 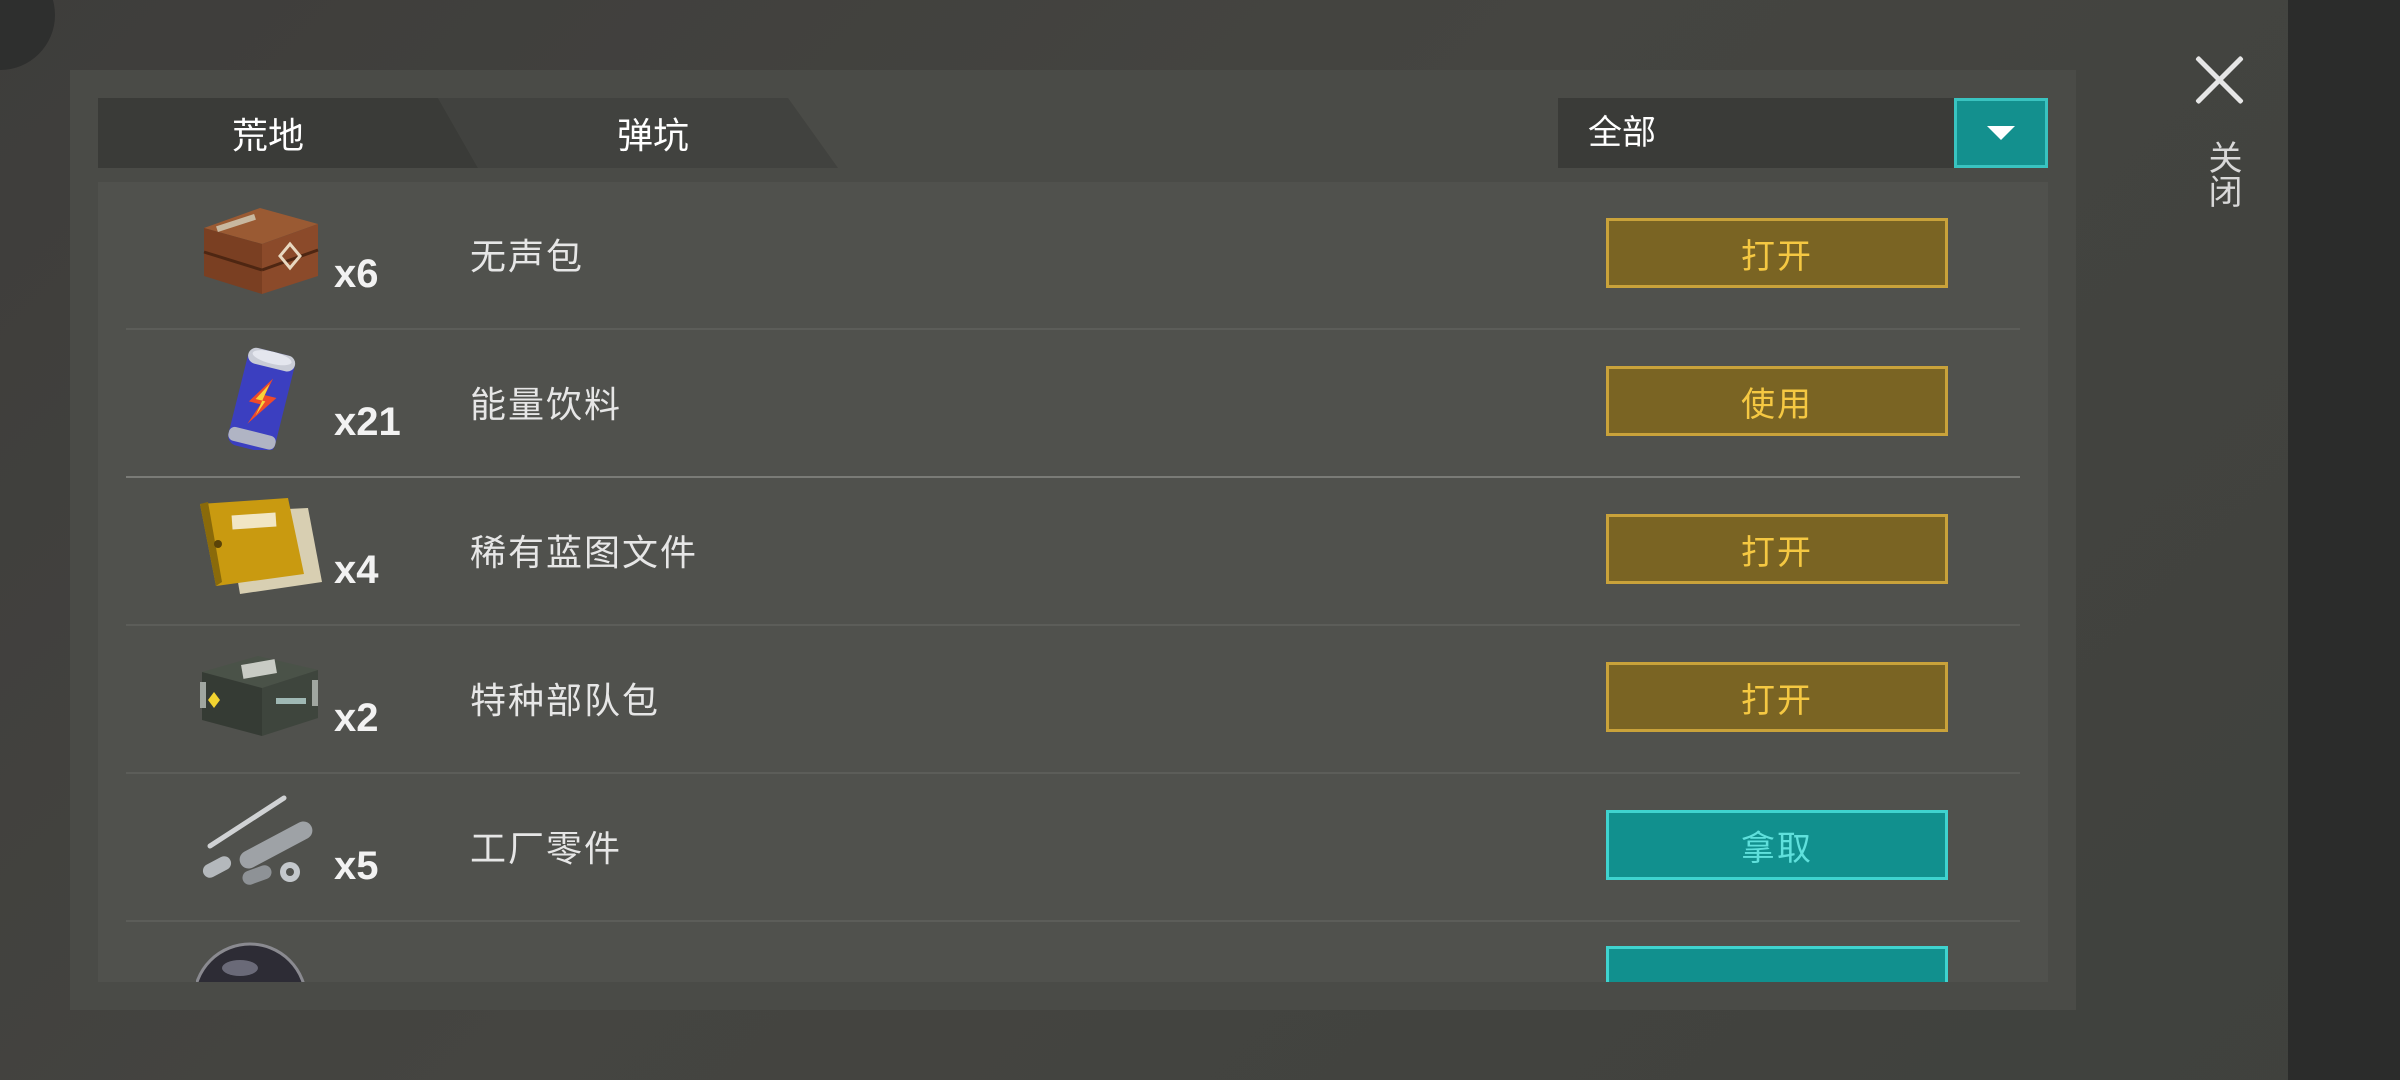 I want to click on military-case-icon, so click(x=259, y=696).